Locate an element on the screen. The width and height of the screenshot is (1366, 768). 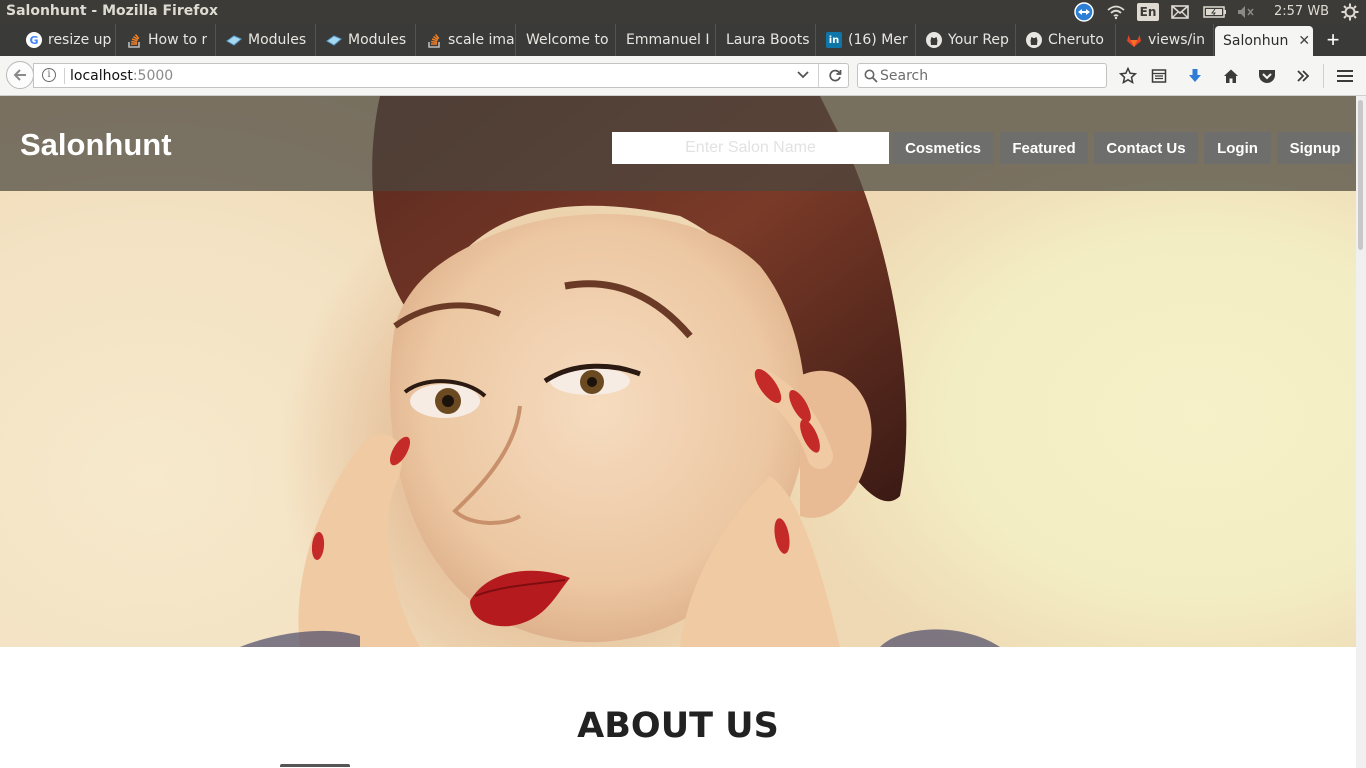
tab-how-to: How to r is located at coordinates (167, 40).